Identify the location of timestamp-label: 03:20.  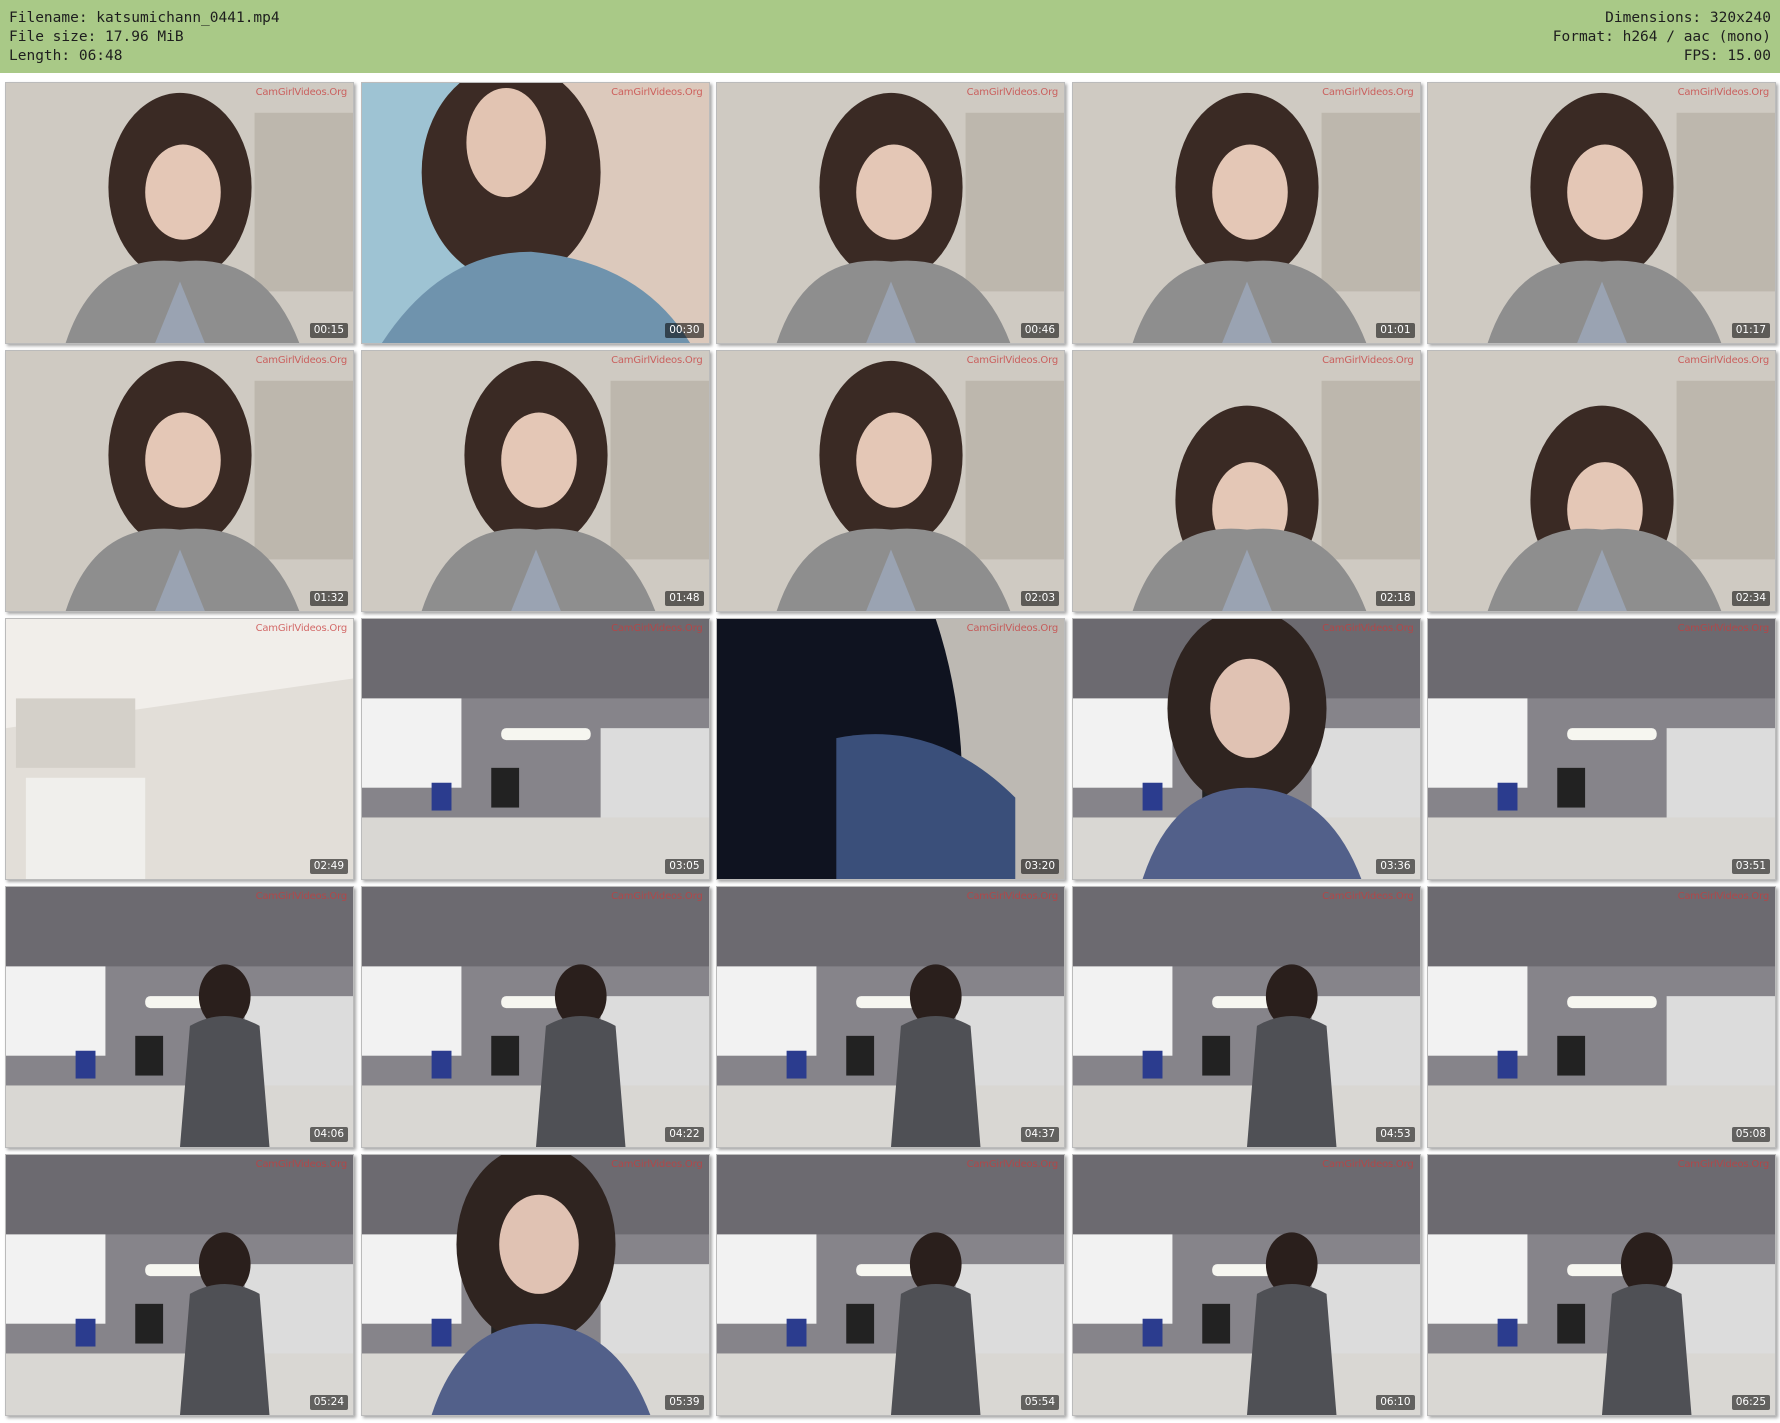
(1039, 866).